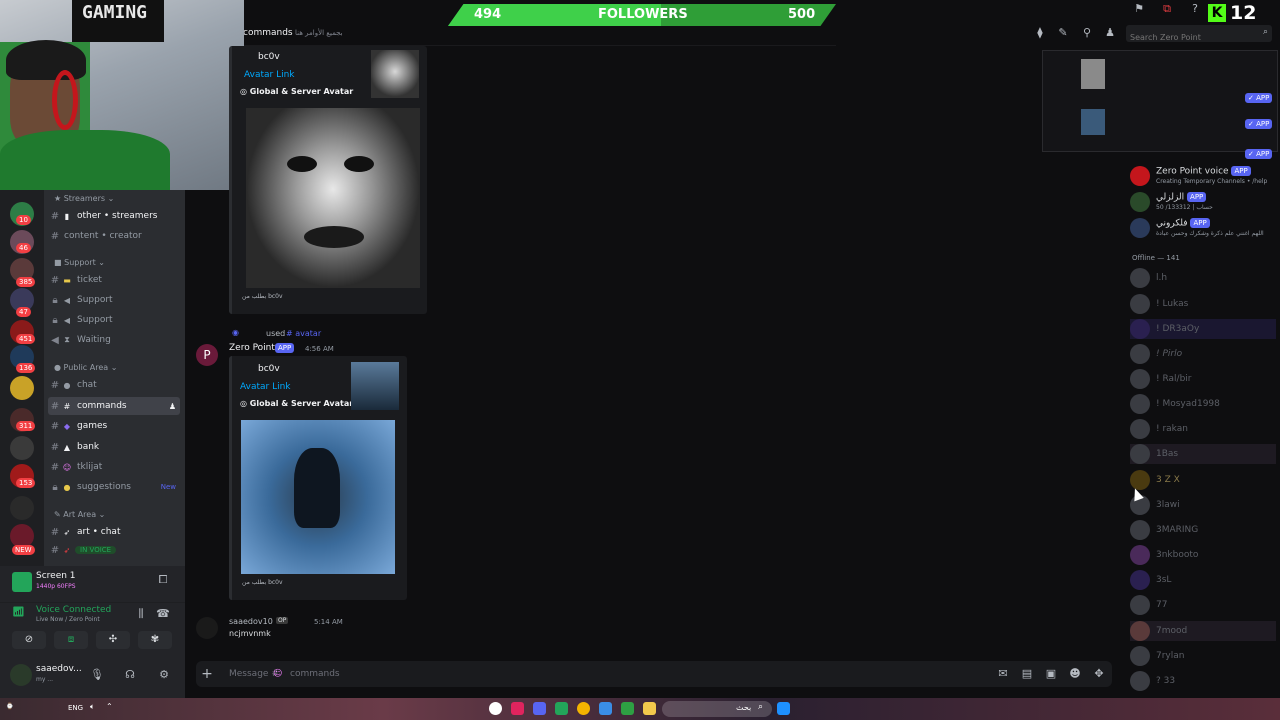 The image size is (1280, 720). What do you see at coordinates (802, 14) in the screenshot?
I see `followers-goal: 500` at bounding box center [802, 14].